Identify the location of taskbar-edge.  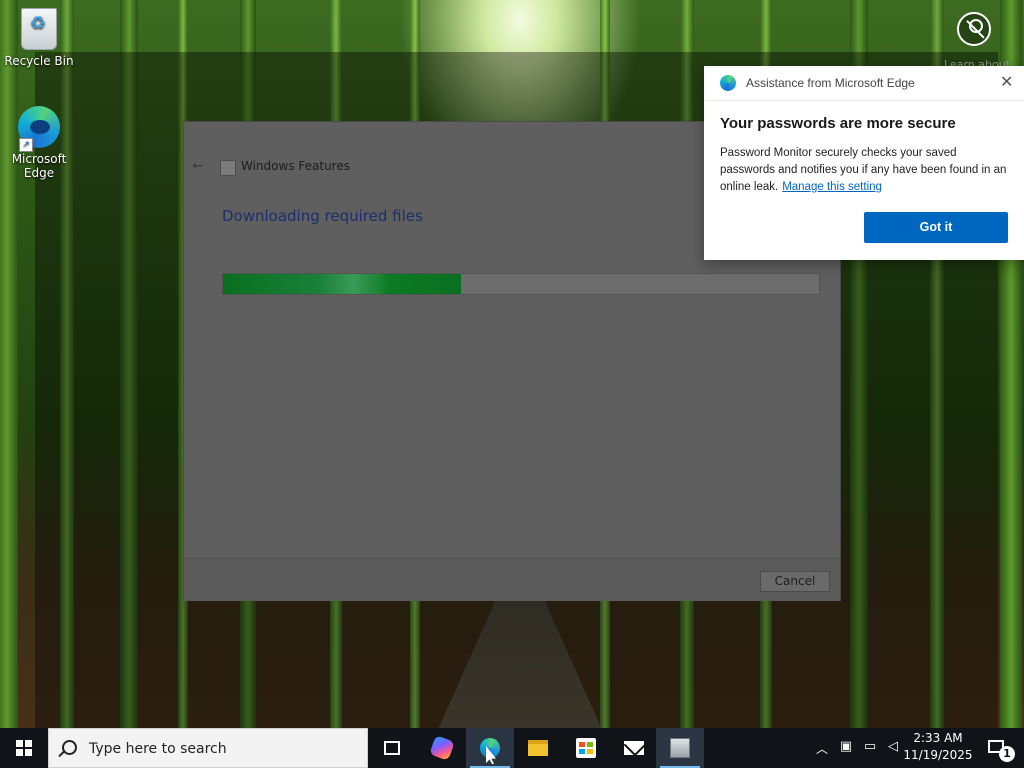
(490, 748).